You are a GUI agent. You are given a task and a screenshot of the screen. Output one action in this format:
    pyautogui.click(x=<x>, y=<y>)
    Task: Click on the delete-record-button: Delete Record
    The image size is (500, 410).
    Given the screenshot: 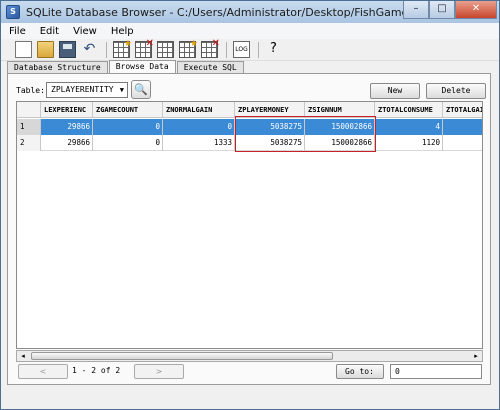 What is the action you would take?
    pyautogui.click(x=456, y=96)
    